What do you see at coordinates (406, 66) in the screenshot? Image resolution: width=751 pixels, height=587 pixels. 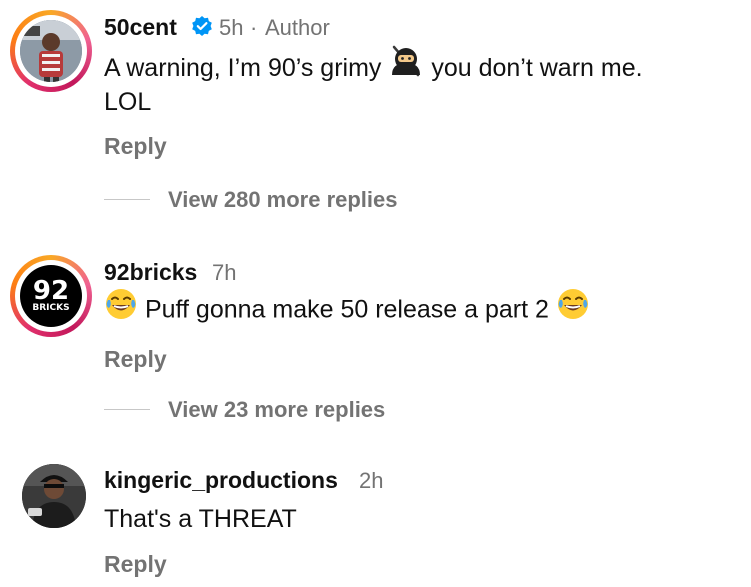 I see `ninja-emoji-icon` at bounding box center [406, 66].